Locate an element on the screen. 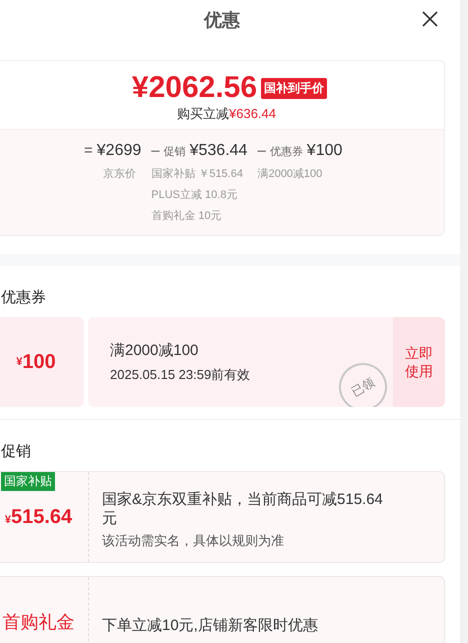 This screenshot has width=468, height=643. breakdown-detail: 京东价 is located at coordinates (119, 173).